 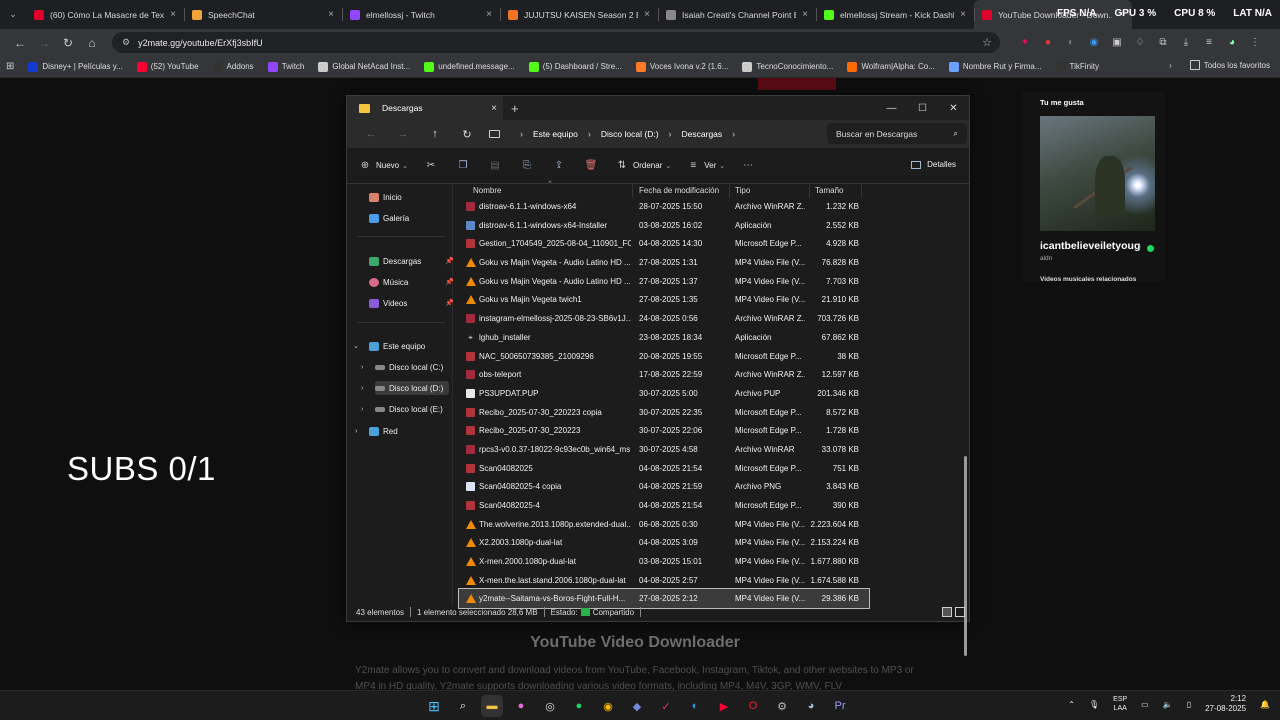 What do you see at coordinates (666, 706) in the screenshot?
I see `davinci-icon: ✓` at bounding box center [666, 706].